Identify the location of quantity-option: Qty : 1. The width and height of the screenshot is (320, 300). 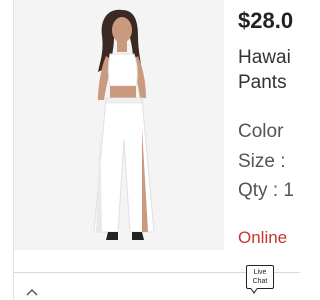
(266, 191).